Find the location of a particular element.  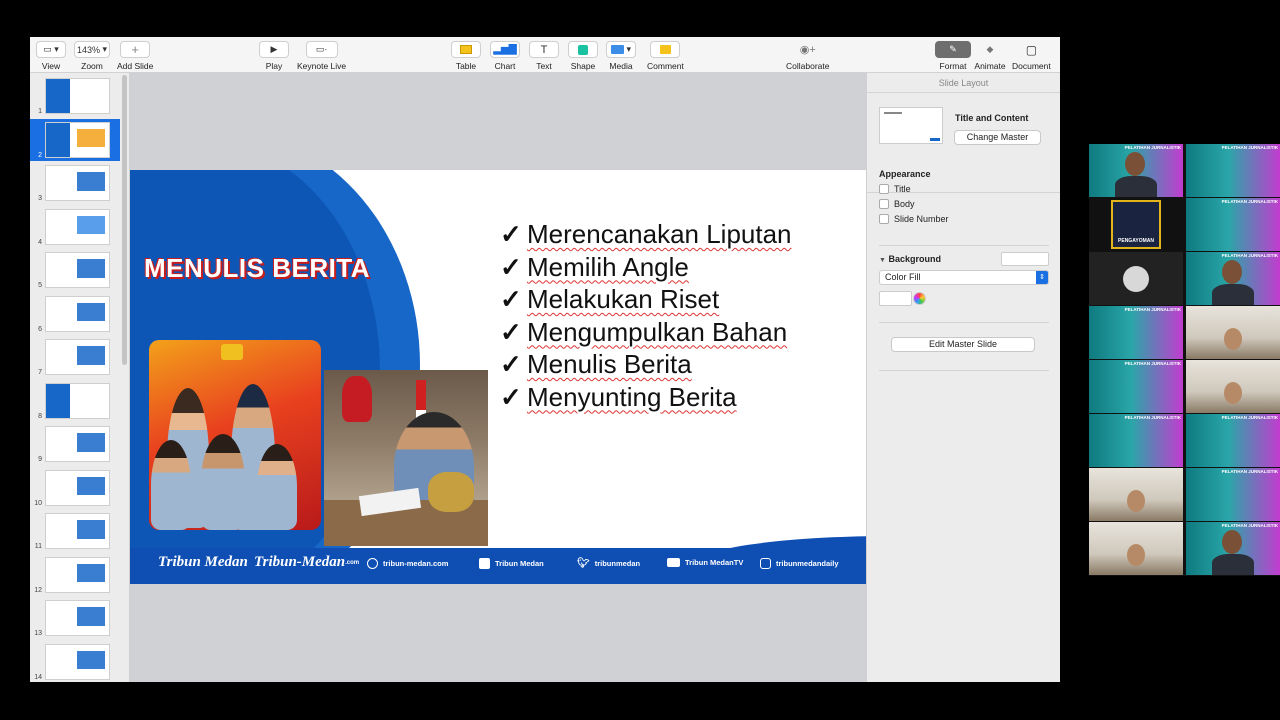

appearance-checkbox: Title is located at coordinates (964, 189).